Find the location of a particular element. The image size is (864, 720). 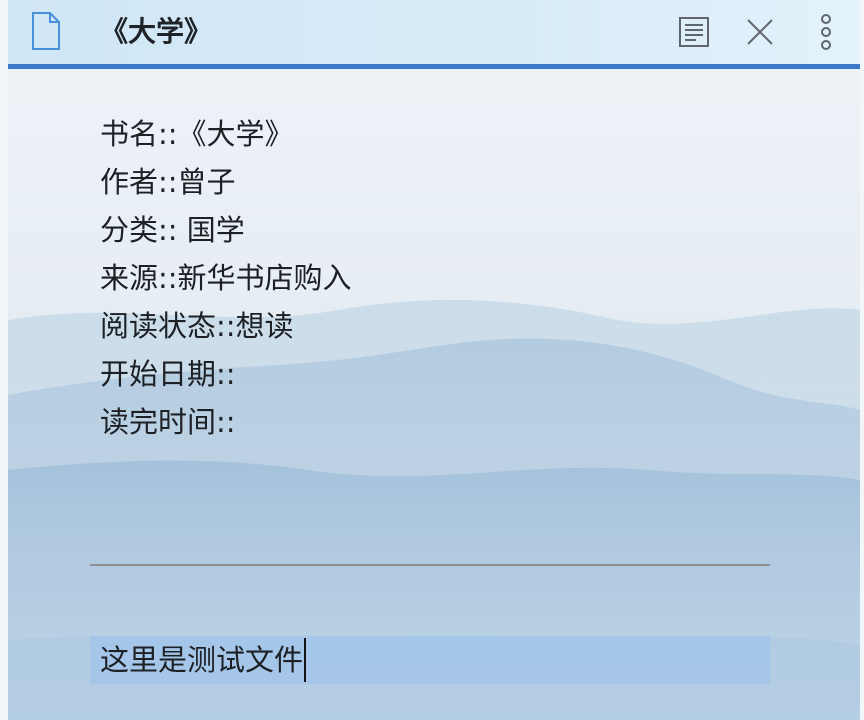

active-edit-line: 这里是测试文件 is located at coordinates (430, 660).